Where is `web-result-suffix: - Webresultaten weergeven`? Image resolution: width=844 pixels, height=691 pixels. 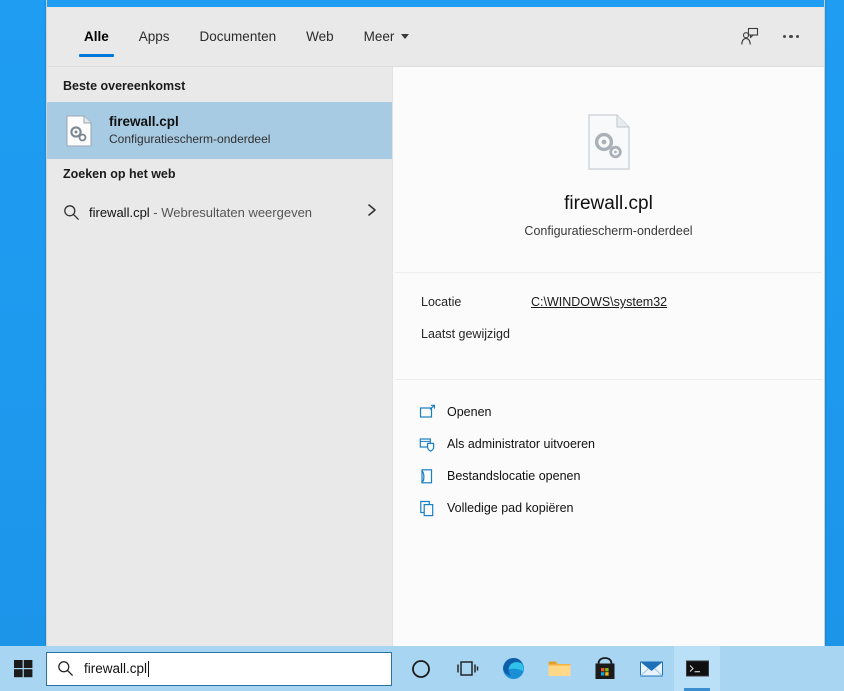
web-result-suffix: - Webresultaten weergeven is located at coordinates (231, 212).